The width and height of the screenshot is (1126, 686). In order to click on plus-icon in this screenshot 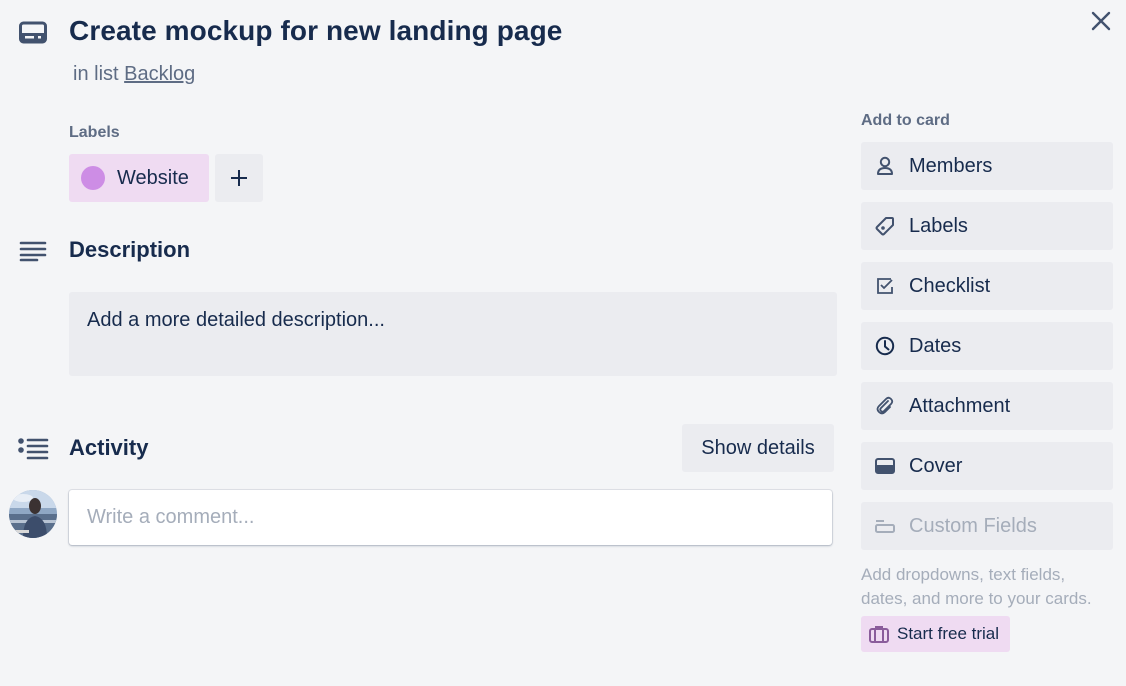, I will do `click(239, 178)`.